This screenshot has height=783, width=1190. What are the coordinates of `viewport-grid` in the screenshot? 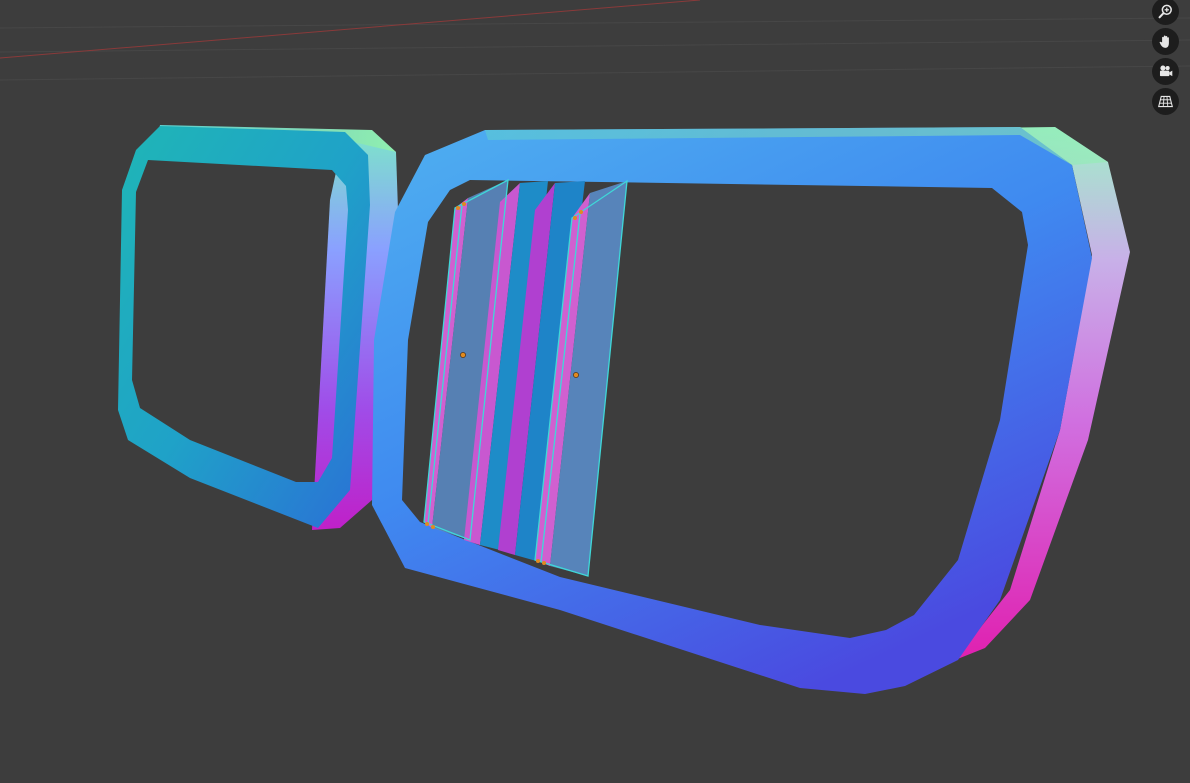 It's located at (595, 49).